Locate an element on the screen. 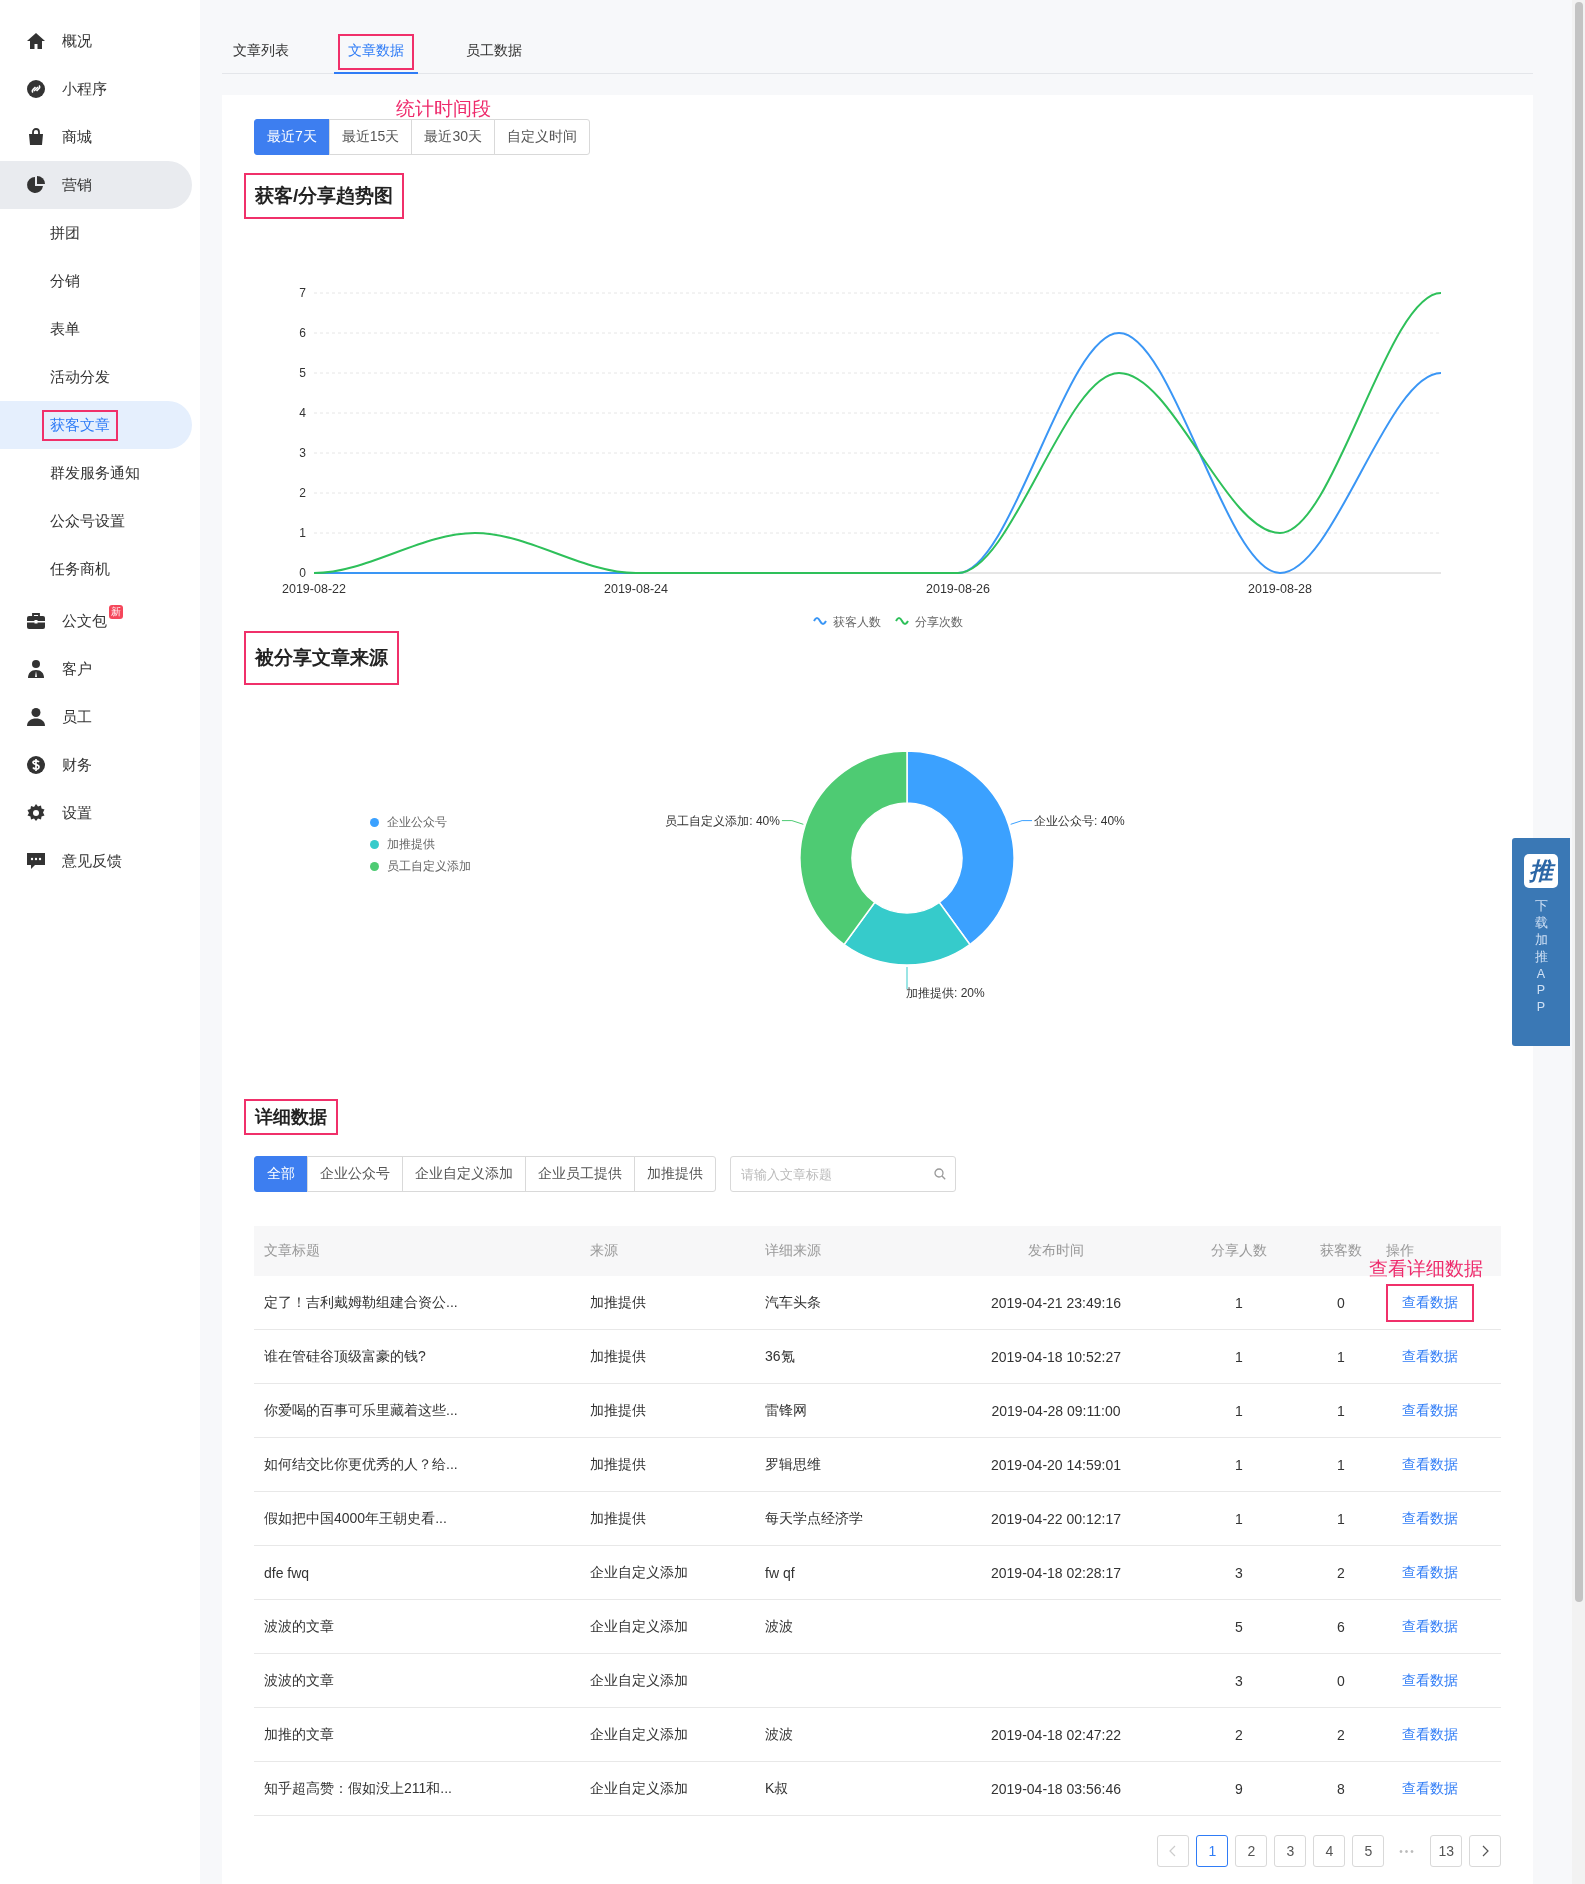 The width and height of the screenshot is (1585, 1884). section-title: 详细数据 is located at coordinates (291, 1117).